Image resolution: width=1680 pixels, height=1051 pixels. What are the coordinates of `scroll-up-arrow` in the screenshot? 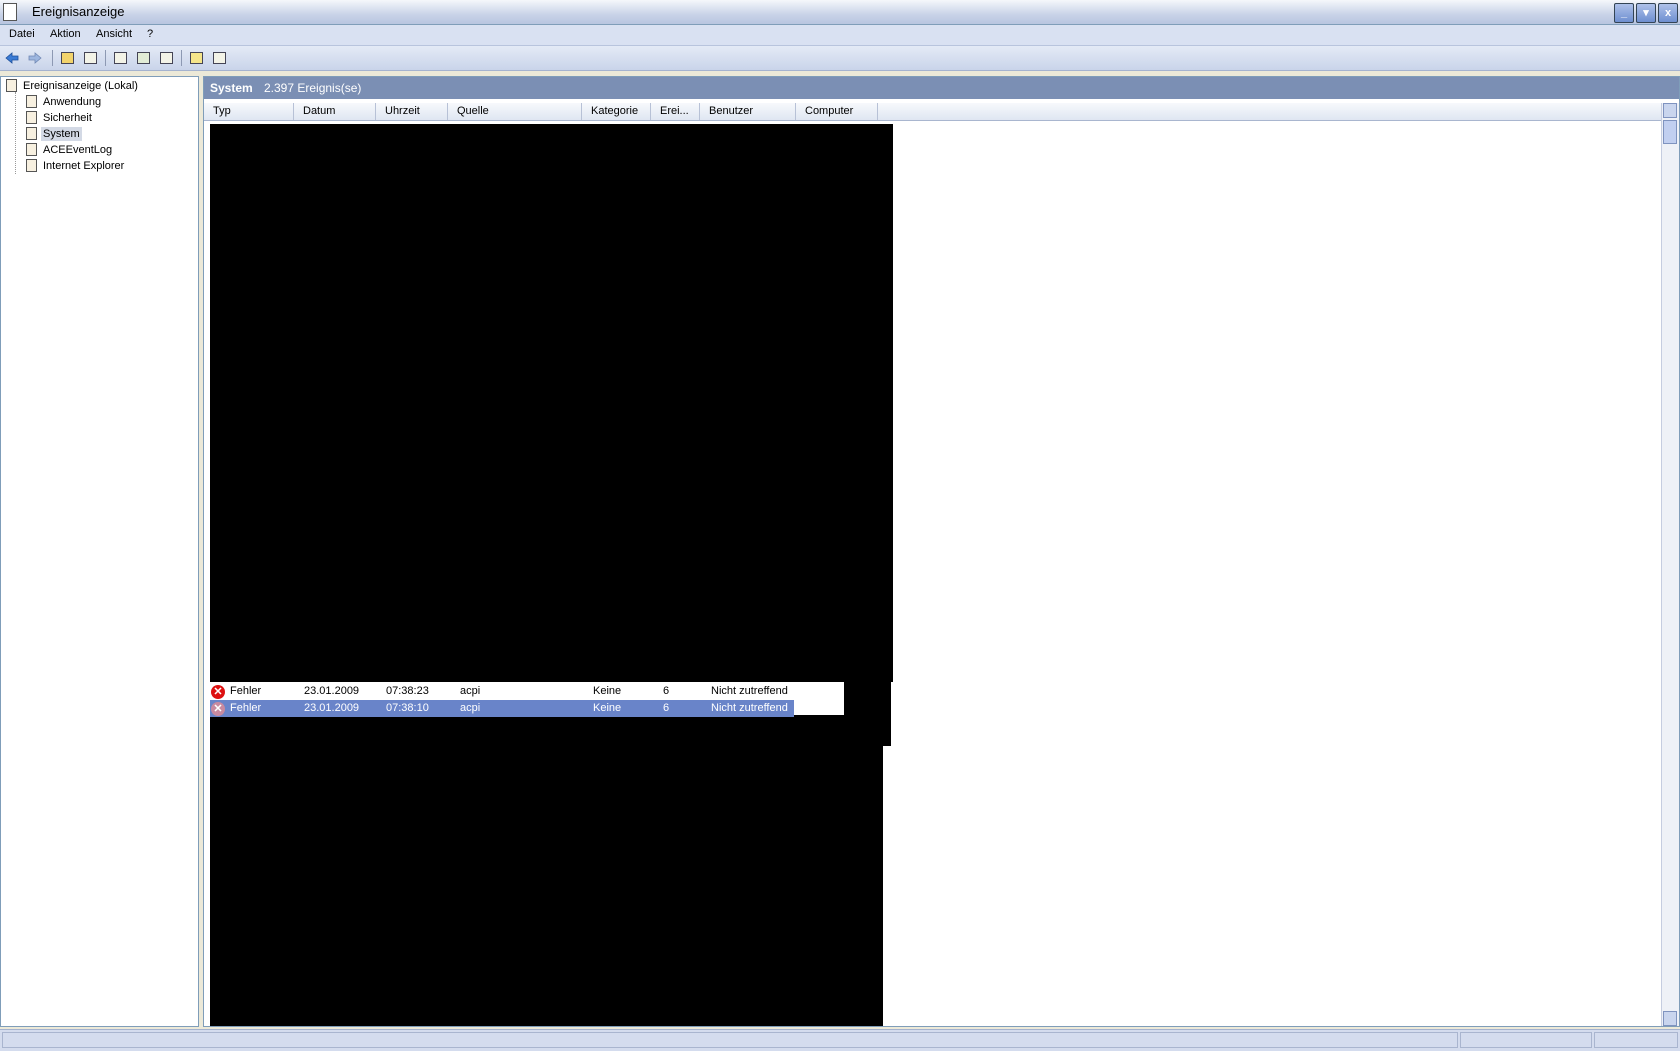 It's located at (1670, 110).